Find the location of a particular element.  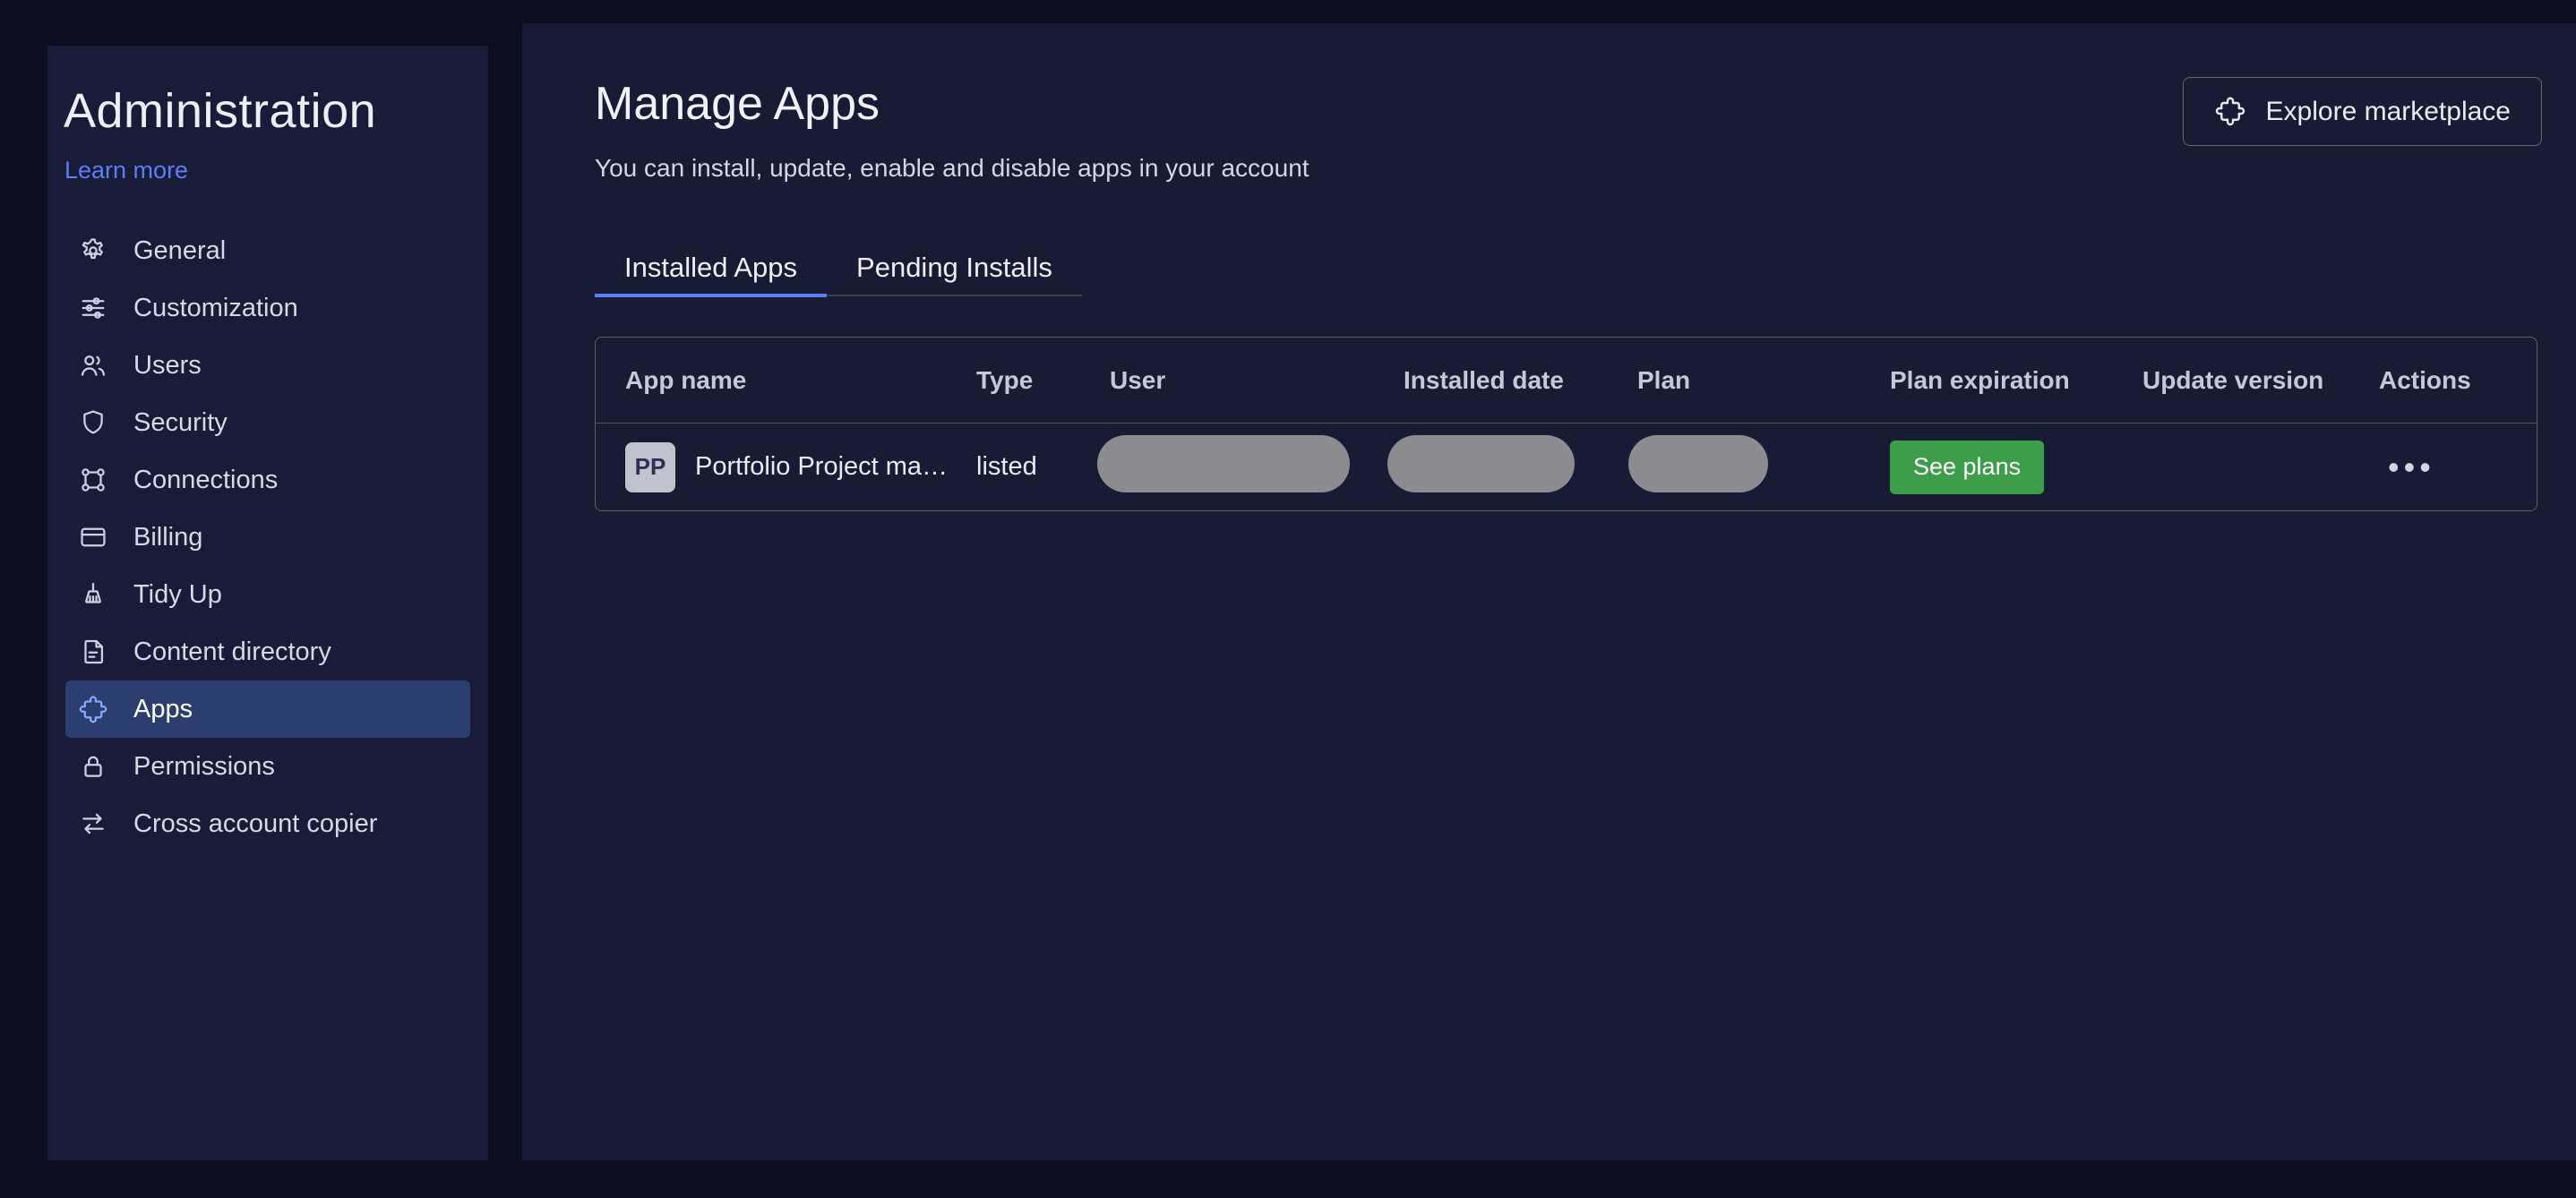

sidebar-item-general: General is located at coordinates (267, 250).